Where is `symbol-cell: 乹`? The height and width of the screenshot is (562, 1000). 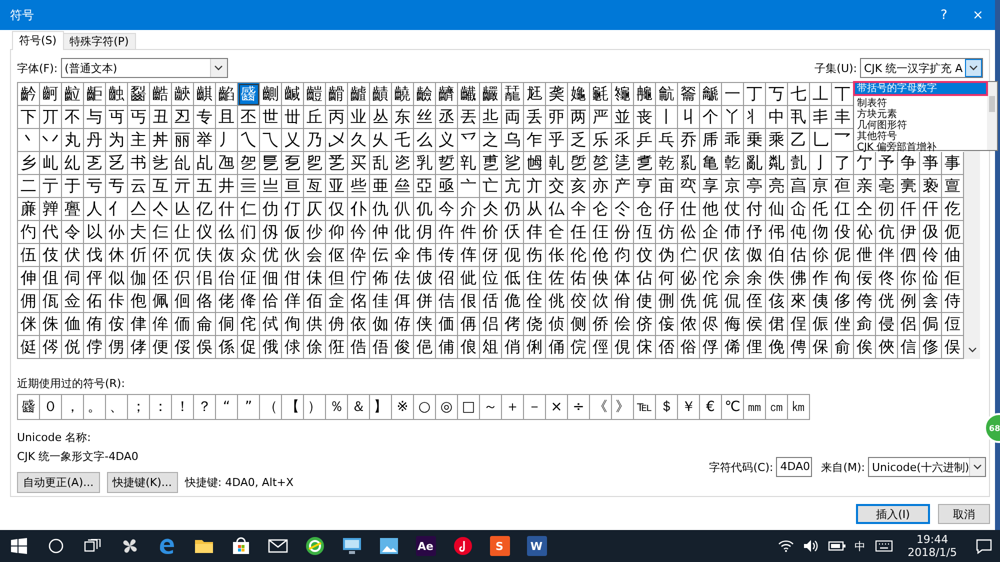
symbol-cell: 乹 is located at coordinates (557, 163).